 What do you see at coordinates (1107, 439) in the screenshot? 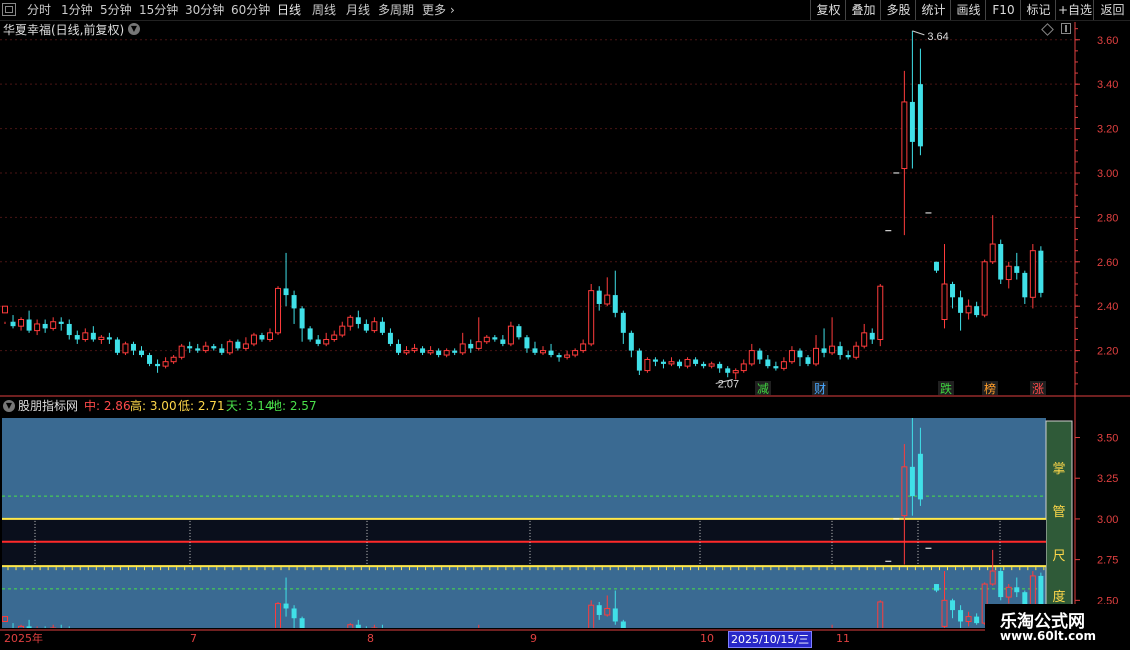
I see `ind-axis-label-0: 3.50` at bounding box center [1107, 439].